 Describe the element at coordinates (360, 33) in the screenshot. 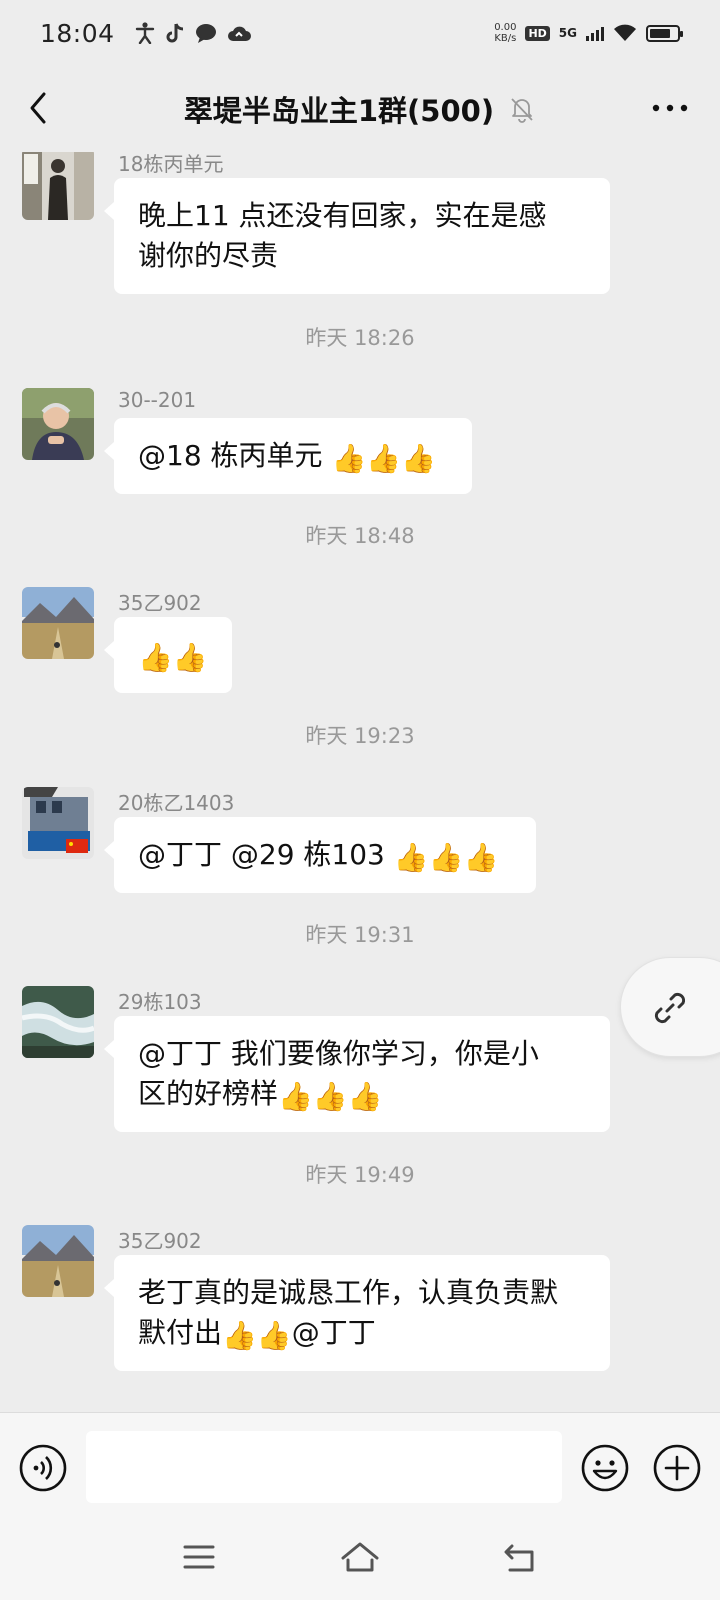

I see `status-bar: 18:04 0.00 KB/s HD 5G` at that location.